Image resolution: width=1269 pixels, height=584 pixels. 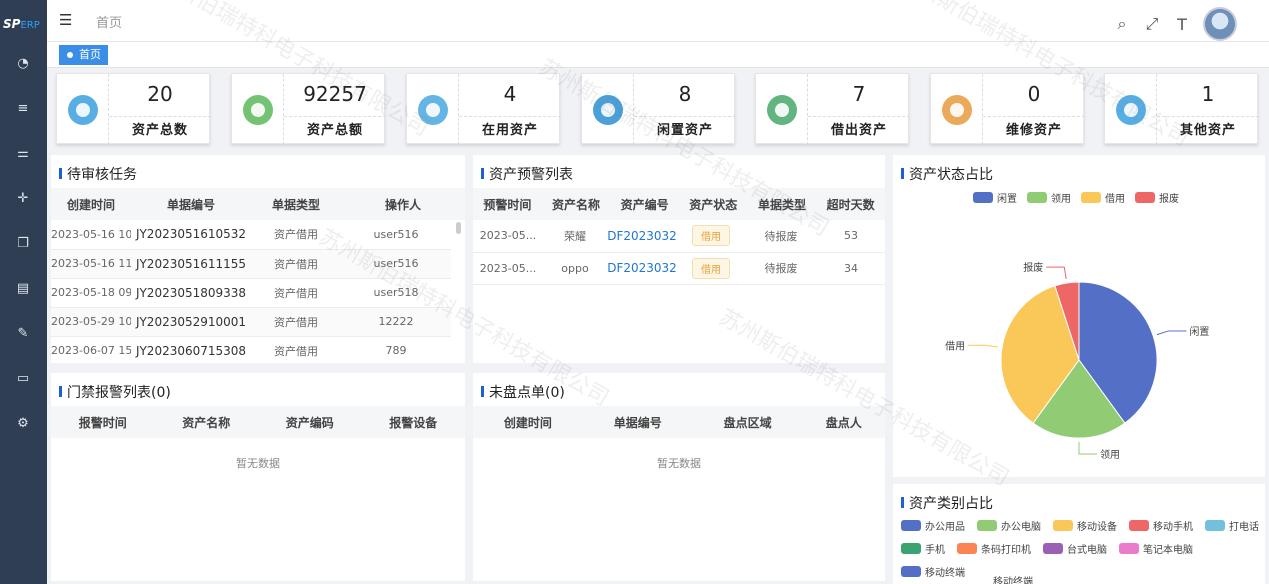 What do you see at coordinates (296, 349) in the screenshot?
I see `table-cell: 资产借用` at bounding box center [296, 349].